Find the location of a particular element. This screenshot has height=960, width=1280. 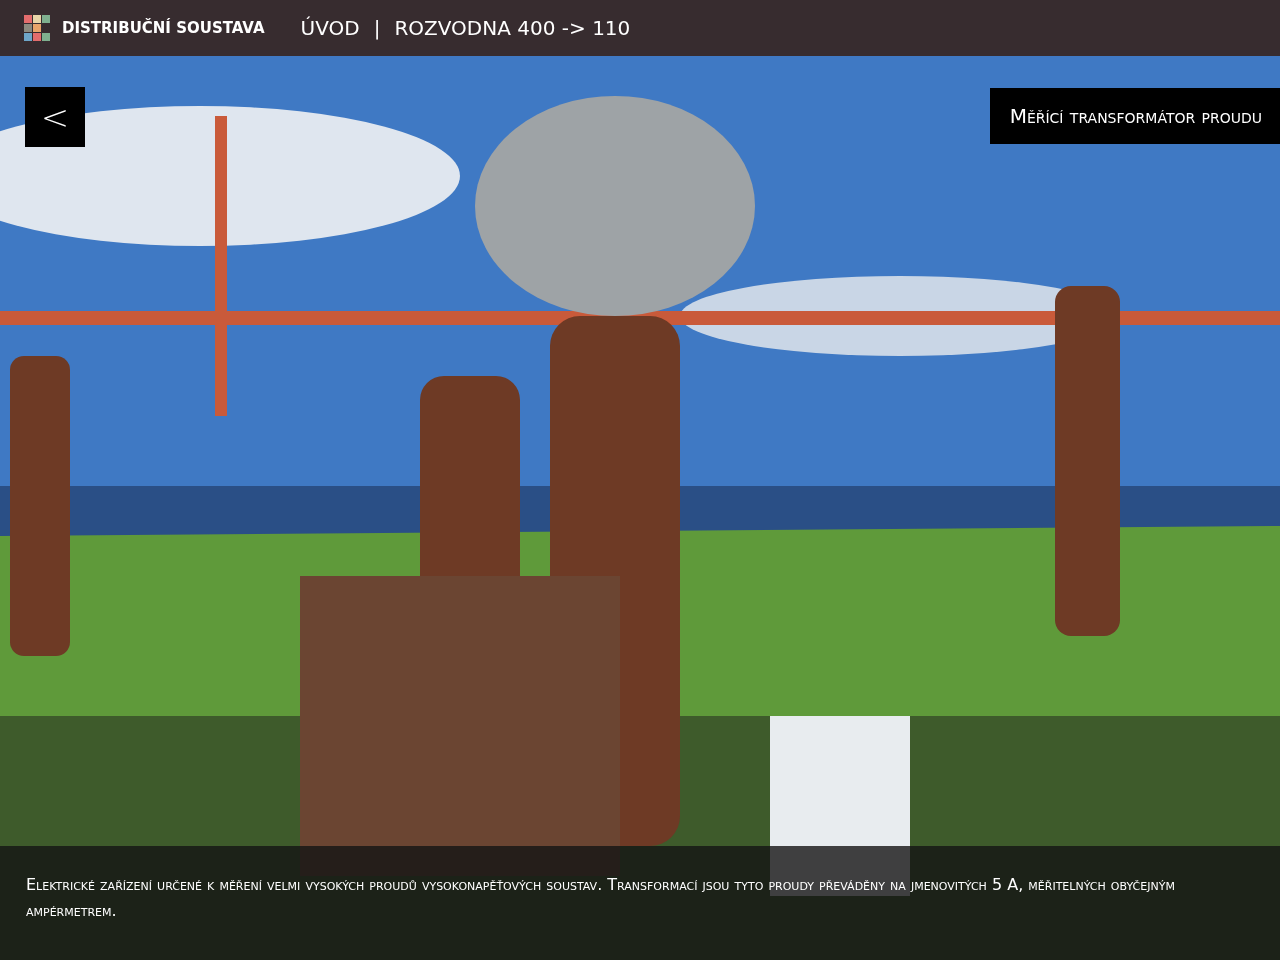

description-text: Elektrické zařízení určené k měření velmi vysokých proudů vysokonapěťových soustav. Transformací jsou tyto proudy převáděny na jmenovitých 5 A, měřitelných obyčejným ampérmetrem. is located at coordinates (640, 903).